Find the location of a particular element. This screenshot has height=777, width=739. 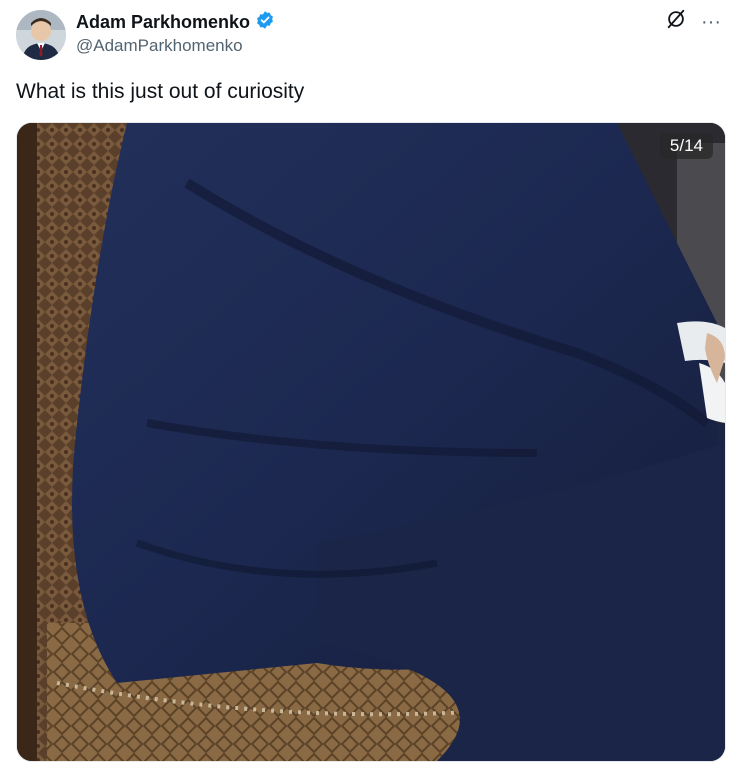

avatar-image is located at coordinates (41, 35).